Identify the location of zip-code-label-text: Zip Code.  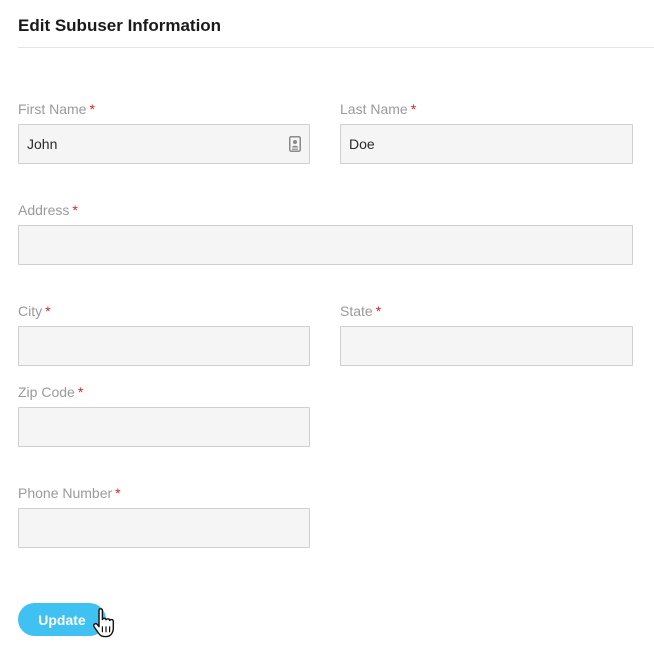
(46, 392).